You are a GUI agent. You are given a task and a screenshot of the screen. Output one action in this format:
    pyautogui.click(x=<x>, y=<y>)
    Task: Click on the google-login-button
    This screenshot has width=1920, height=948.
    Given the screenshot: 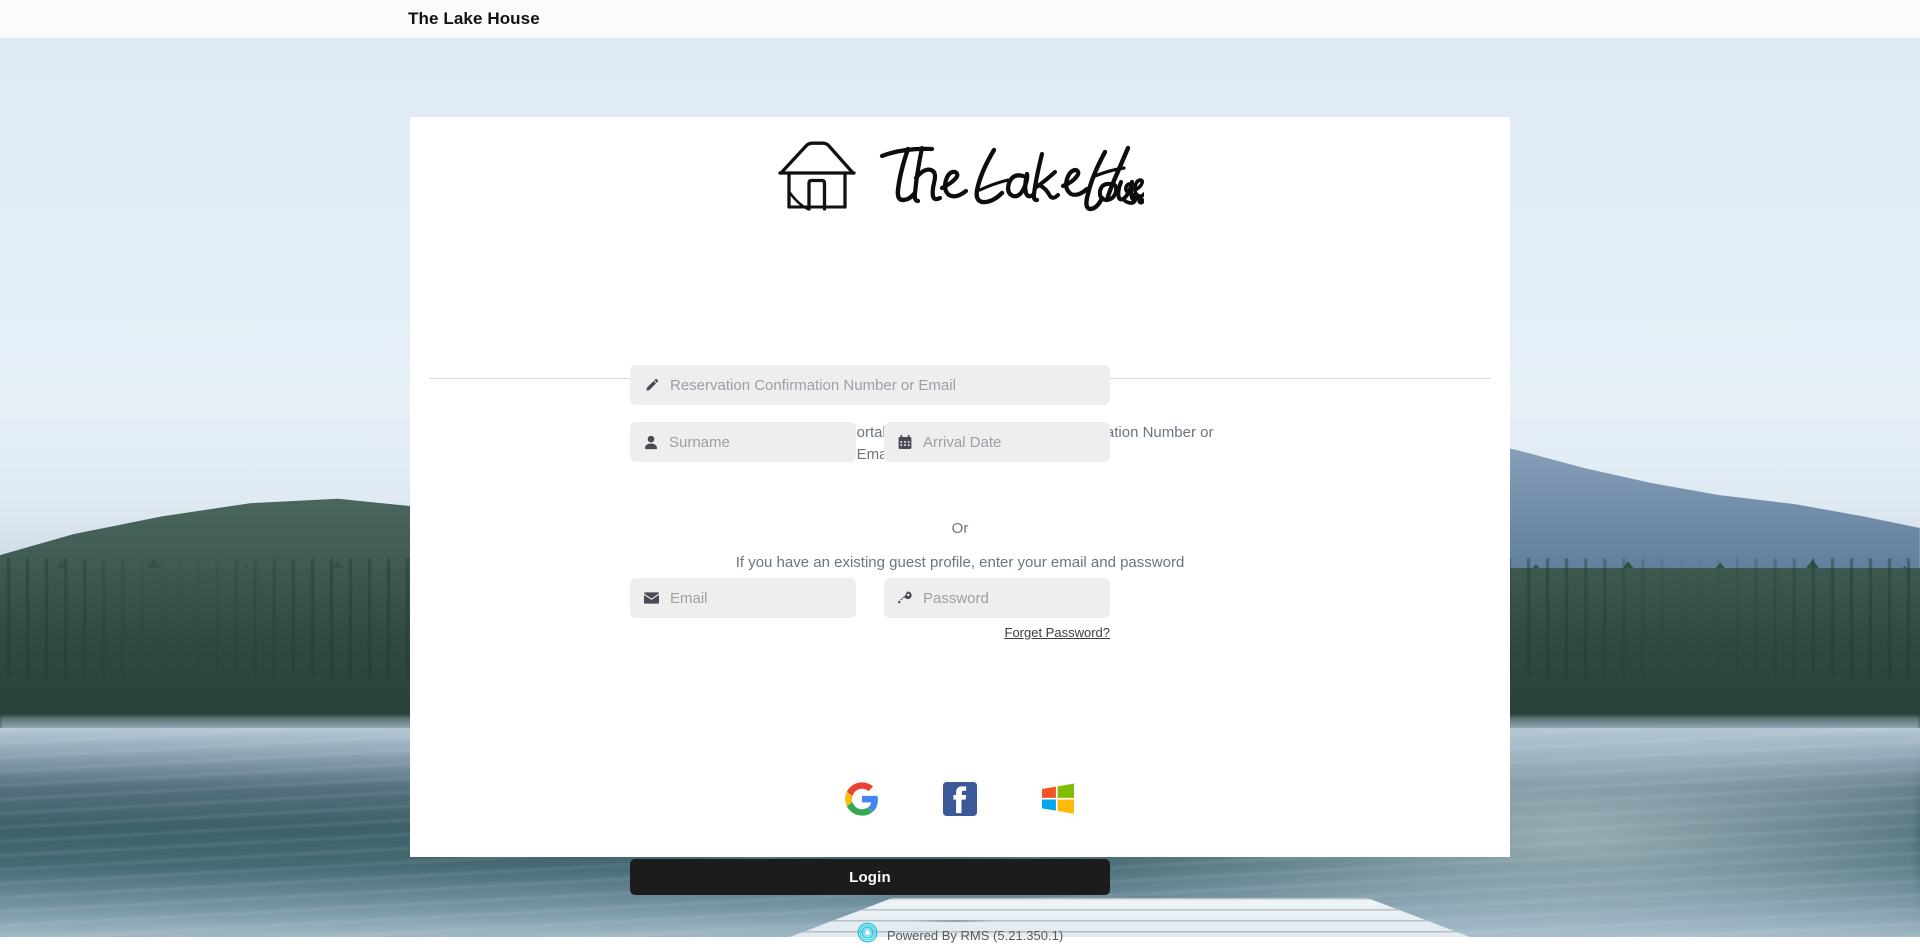 What is the action you would take?
    pyautogui.click(x=862, y=800)
    